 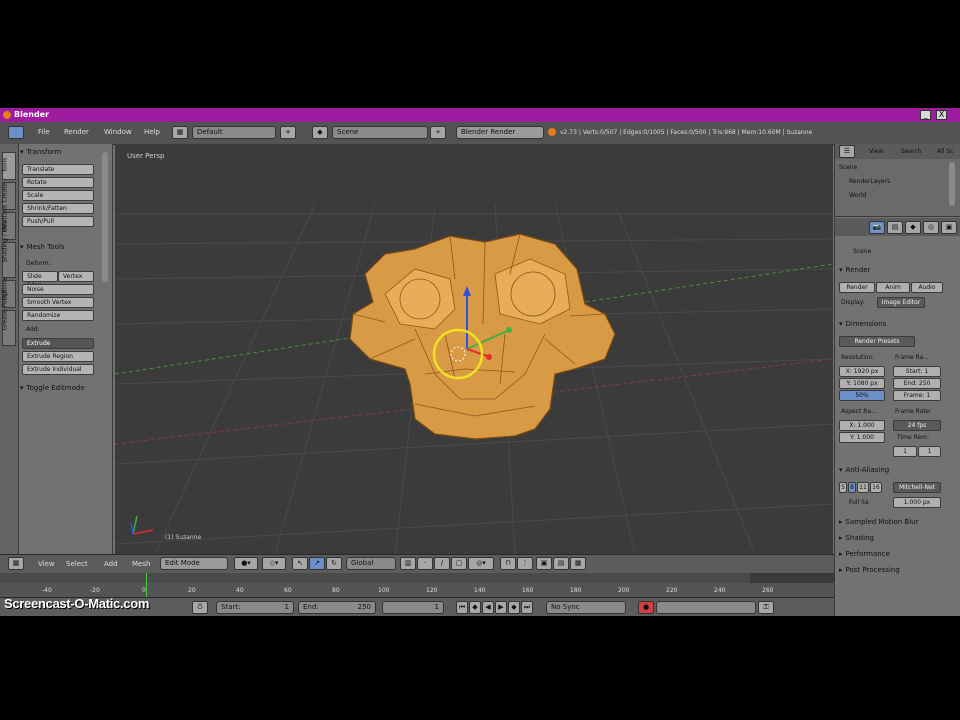 I want to click on snap-element-select: ⋮, so click(x=525, y=563).